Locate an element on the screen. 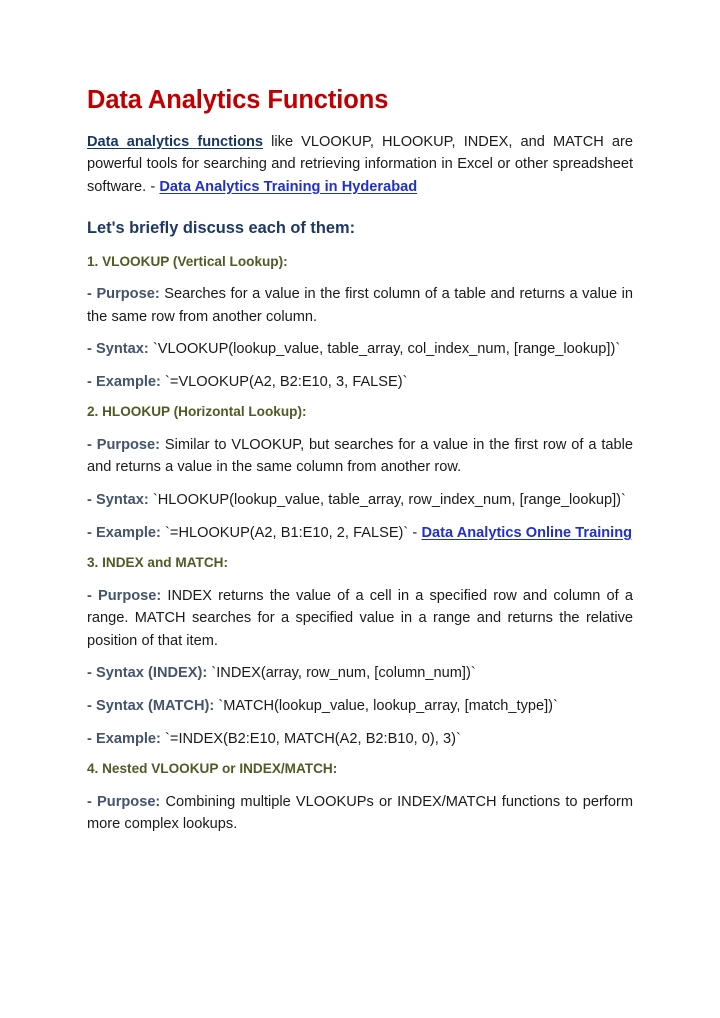  syntax-index-text: `INDEX(array, row_num, [column_num])` is located at coordinates (341, 673).